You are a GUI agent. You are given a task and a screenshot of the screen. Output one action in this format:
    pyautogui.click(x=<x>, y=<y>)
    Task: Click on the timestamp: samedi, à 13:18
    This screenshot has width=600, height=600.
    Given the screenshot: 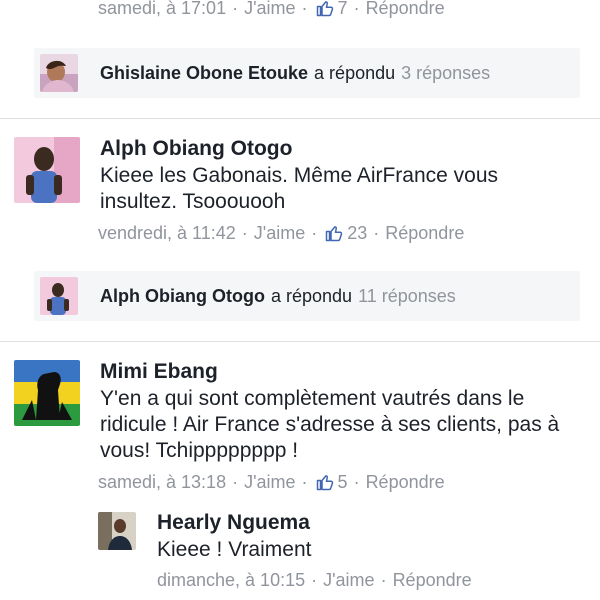 What is the action you would take?
    pyautogui.click(x=162, y=482)
    